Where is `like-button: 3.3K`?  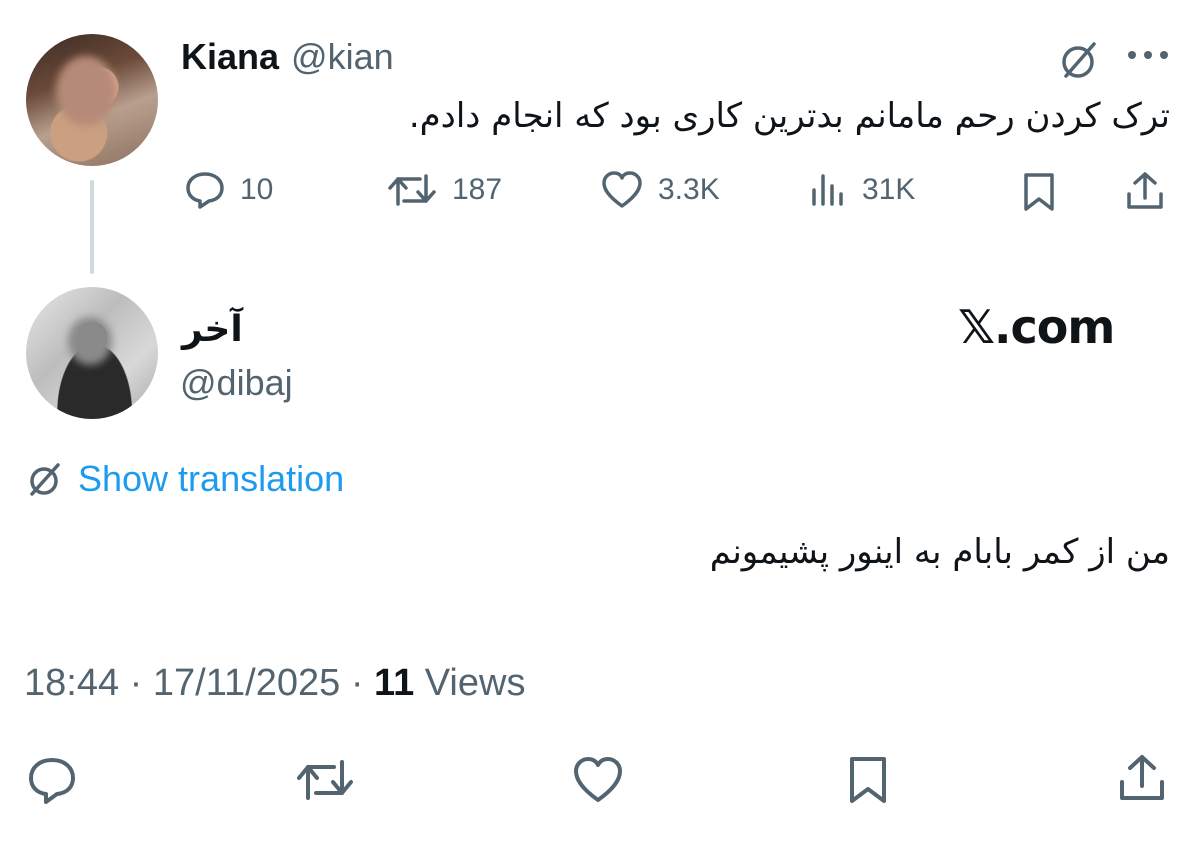
like-button: 3.3K is located at coordinates (660, 190).